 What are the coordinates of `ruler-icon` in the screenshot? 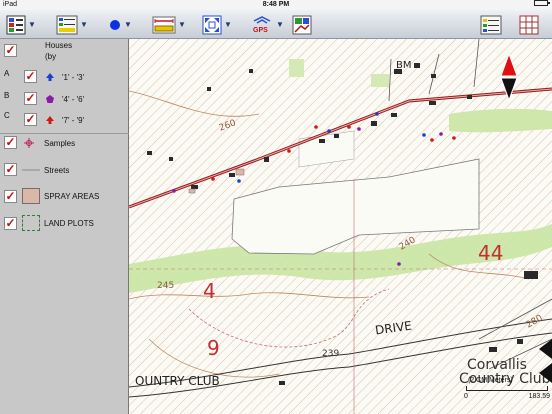 It's located at (164, 24).